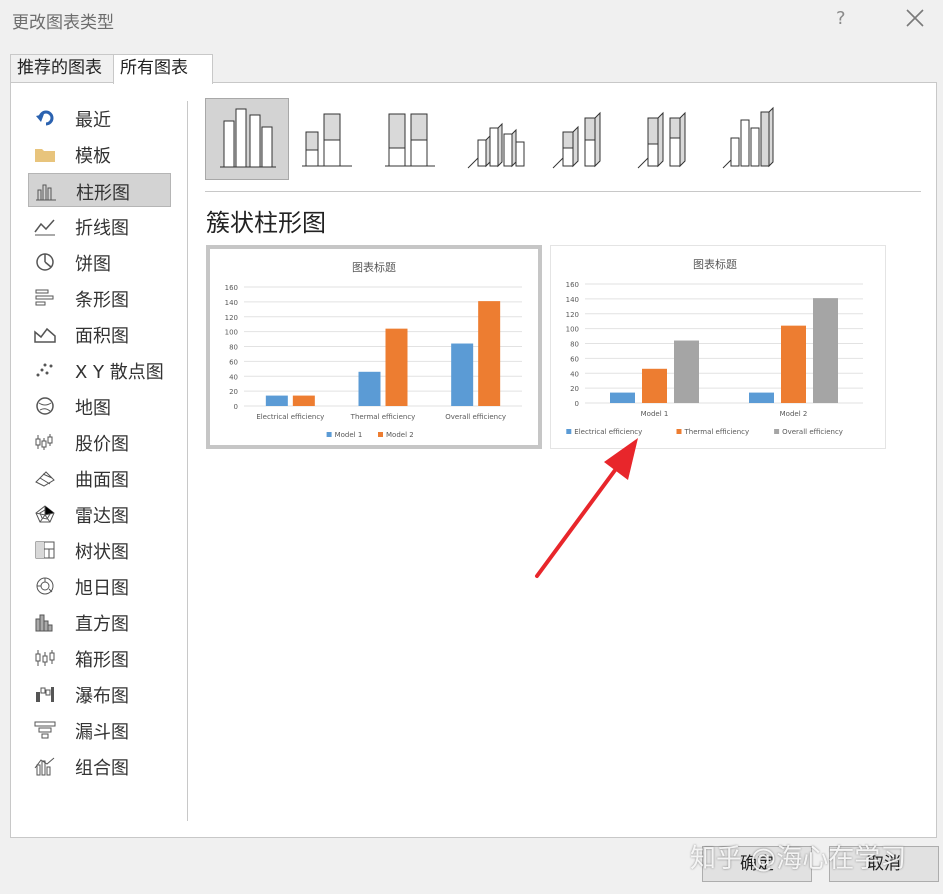 Image resolution: width=943 pixels, height=894 pixels. Describe the element at coordinates (93, 156) in the screenshot. I see `sidebar-item-label: 模板` at that location.